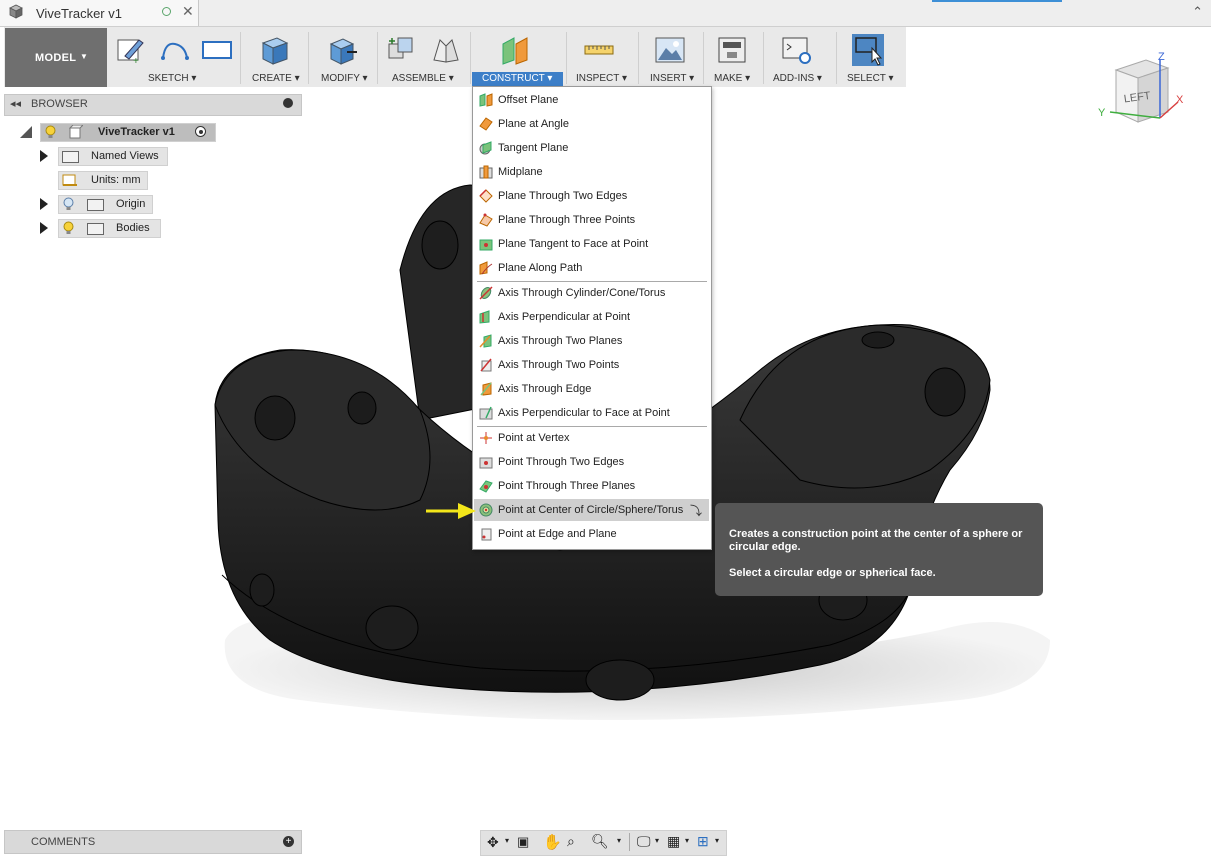 This screenshot has width=1211, height=858. What do you see at coordinates (657, 840) in the screenshot?
I see `display-dropdown-icon: ▾` at bounding box center [657, 840].